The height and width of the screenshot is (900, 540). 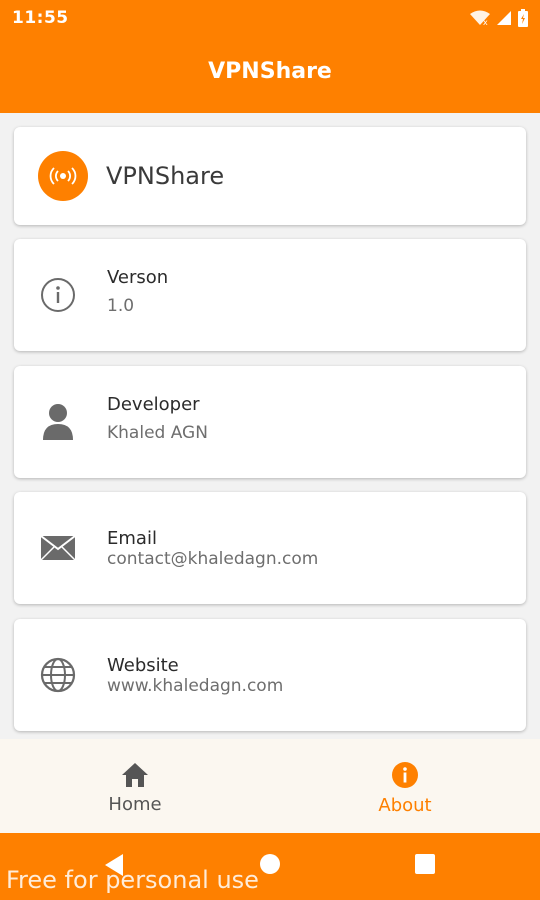 I want to click on battery-icon, so click(x=523, y=18).